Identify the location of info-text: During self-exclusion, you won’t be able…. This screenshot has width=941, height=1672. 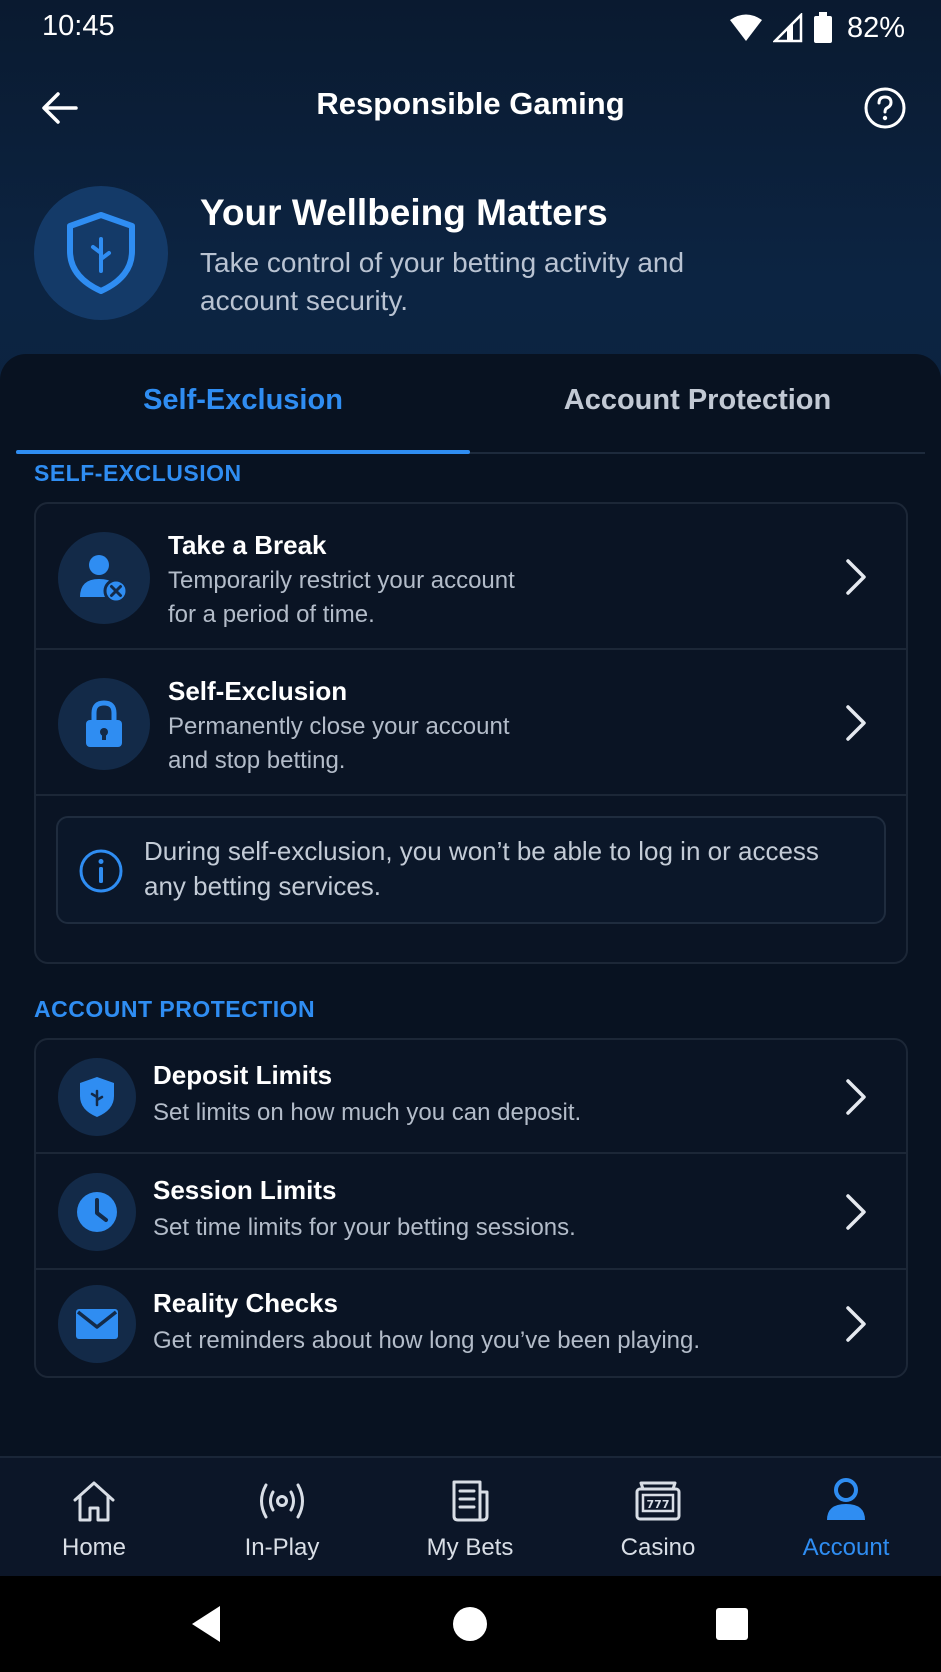
(481, 868).